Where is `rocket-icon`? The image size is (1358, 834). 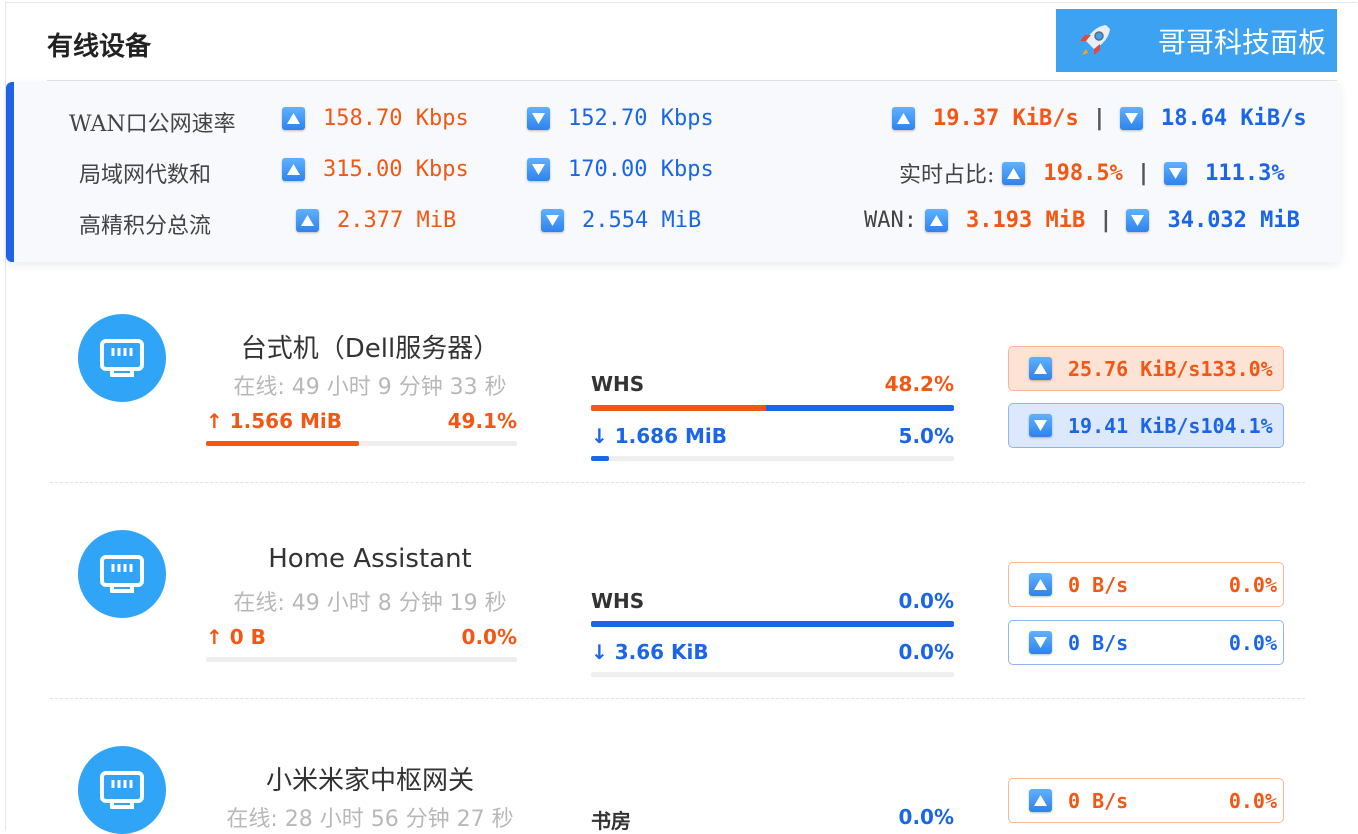
rocket-icon is located at coordinates (1094, 40).